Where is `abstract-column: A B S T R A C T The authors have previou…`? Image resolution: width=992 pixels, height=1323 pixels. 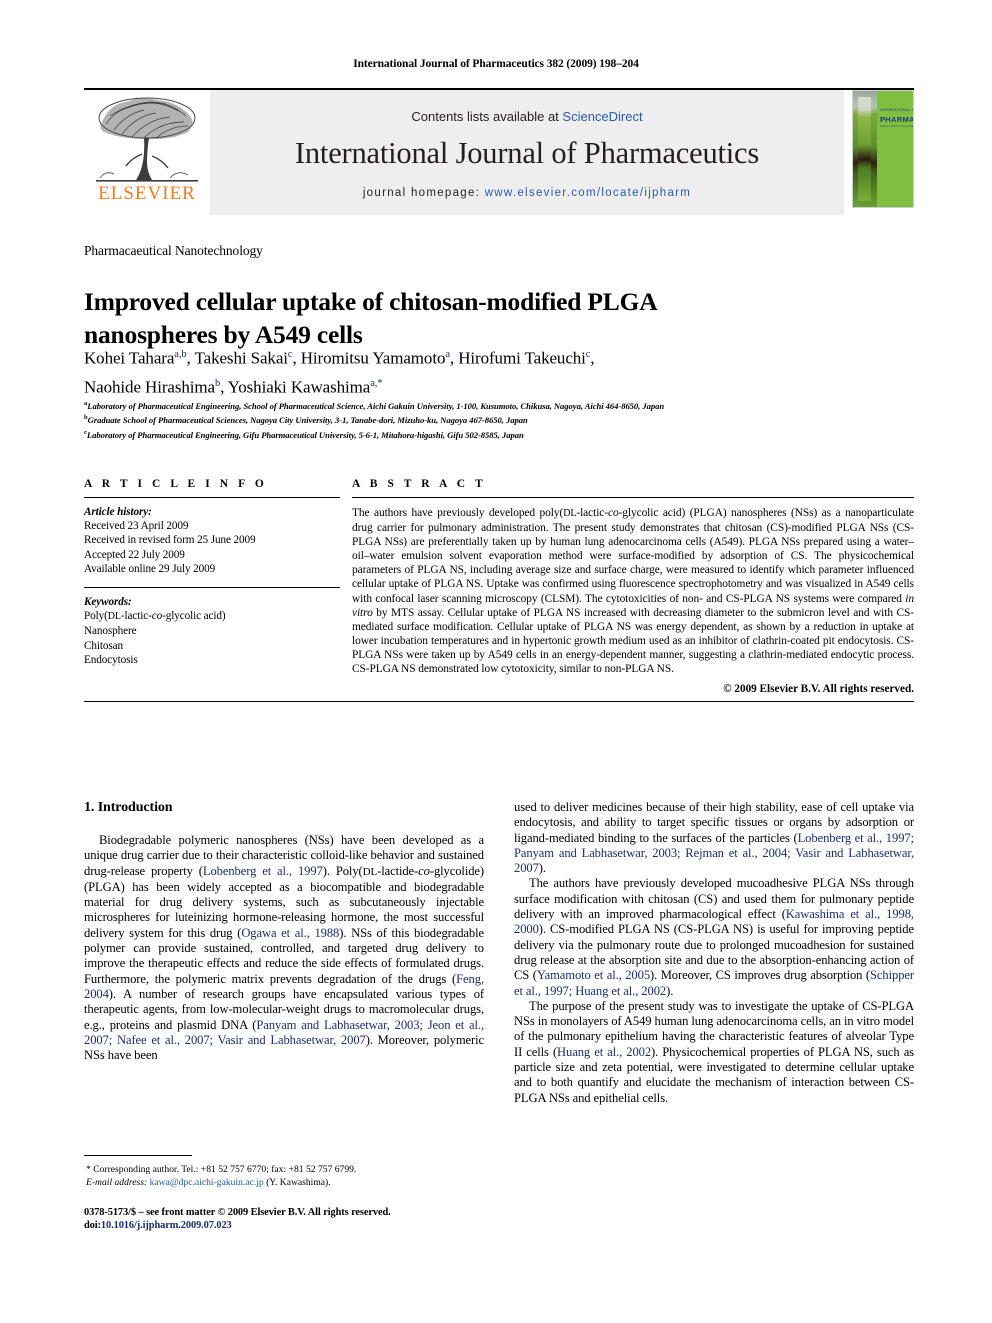
abstract-column: A B S T R A C T The authors have previou… is located at coordinates (633, 586).